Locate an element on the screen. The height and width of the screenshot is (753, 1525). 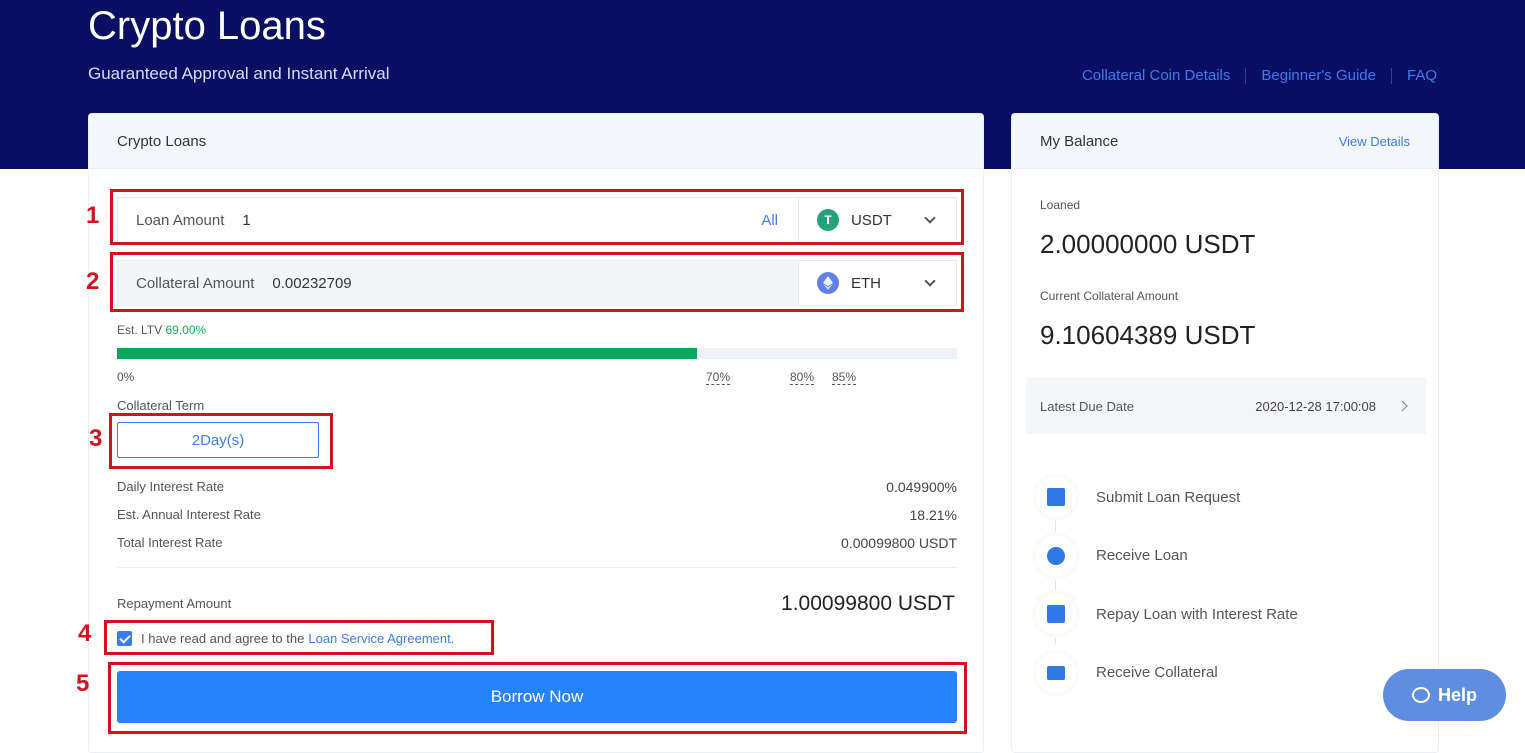
current-collateral-value: 9.10604389 USDT is located at coordinates (1148, 335).